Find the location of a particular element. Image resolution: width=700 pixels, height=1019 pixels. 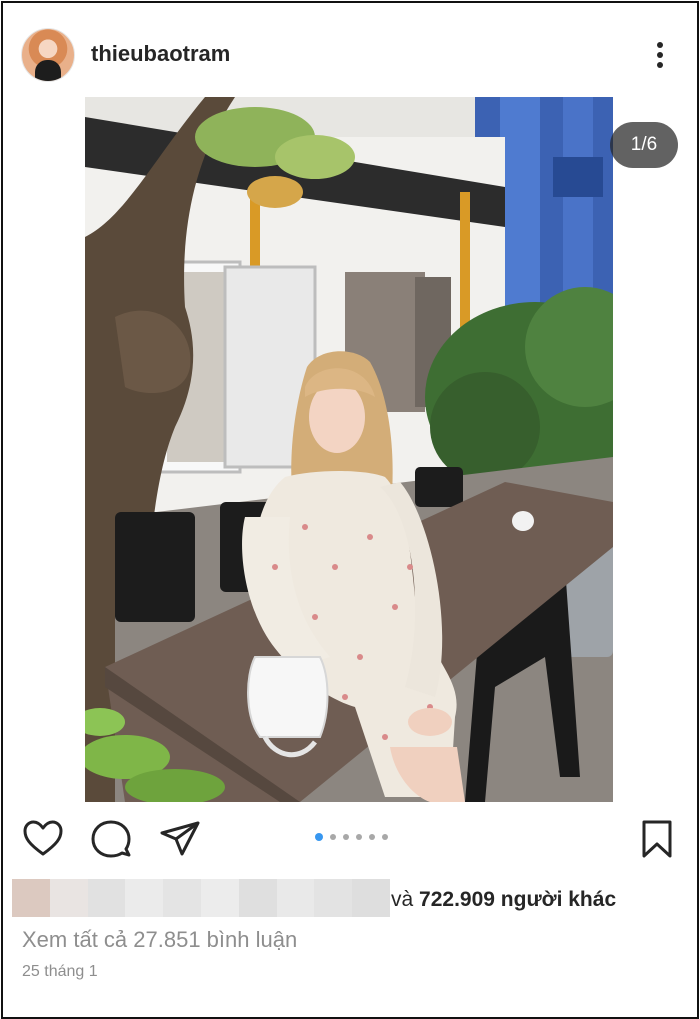

carousel-counter: 1/6 is located at coordinates (644, 145).